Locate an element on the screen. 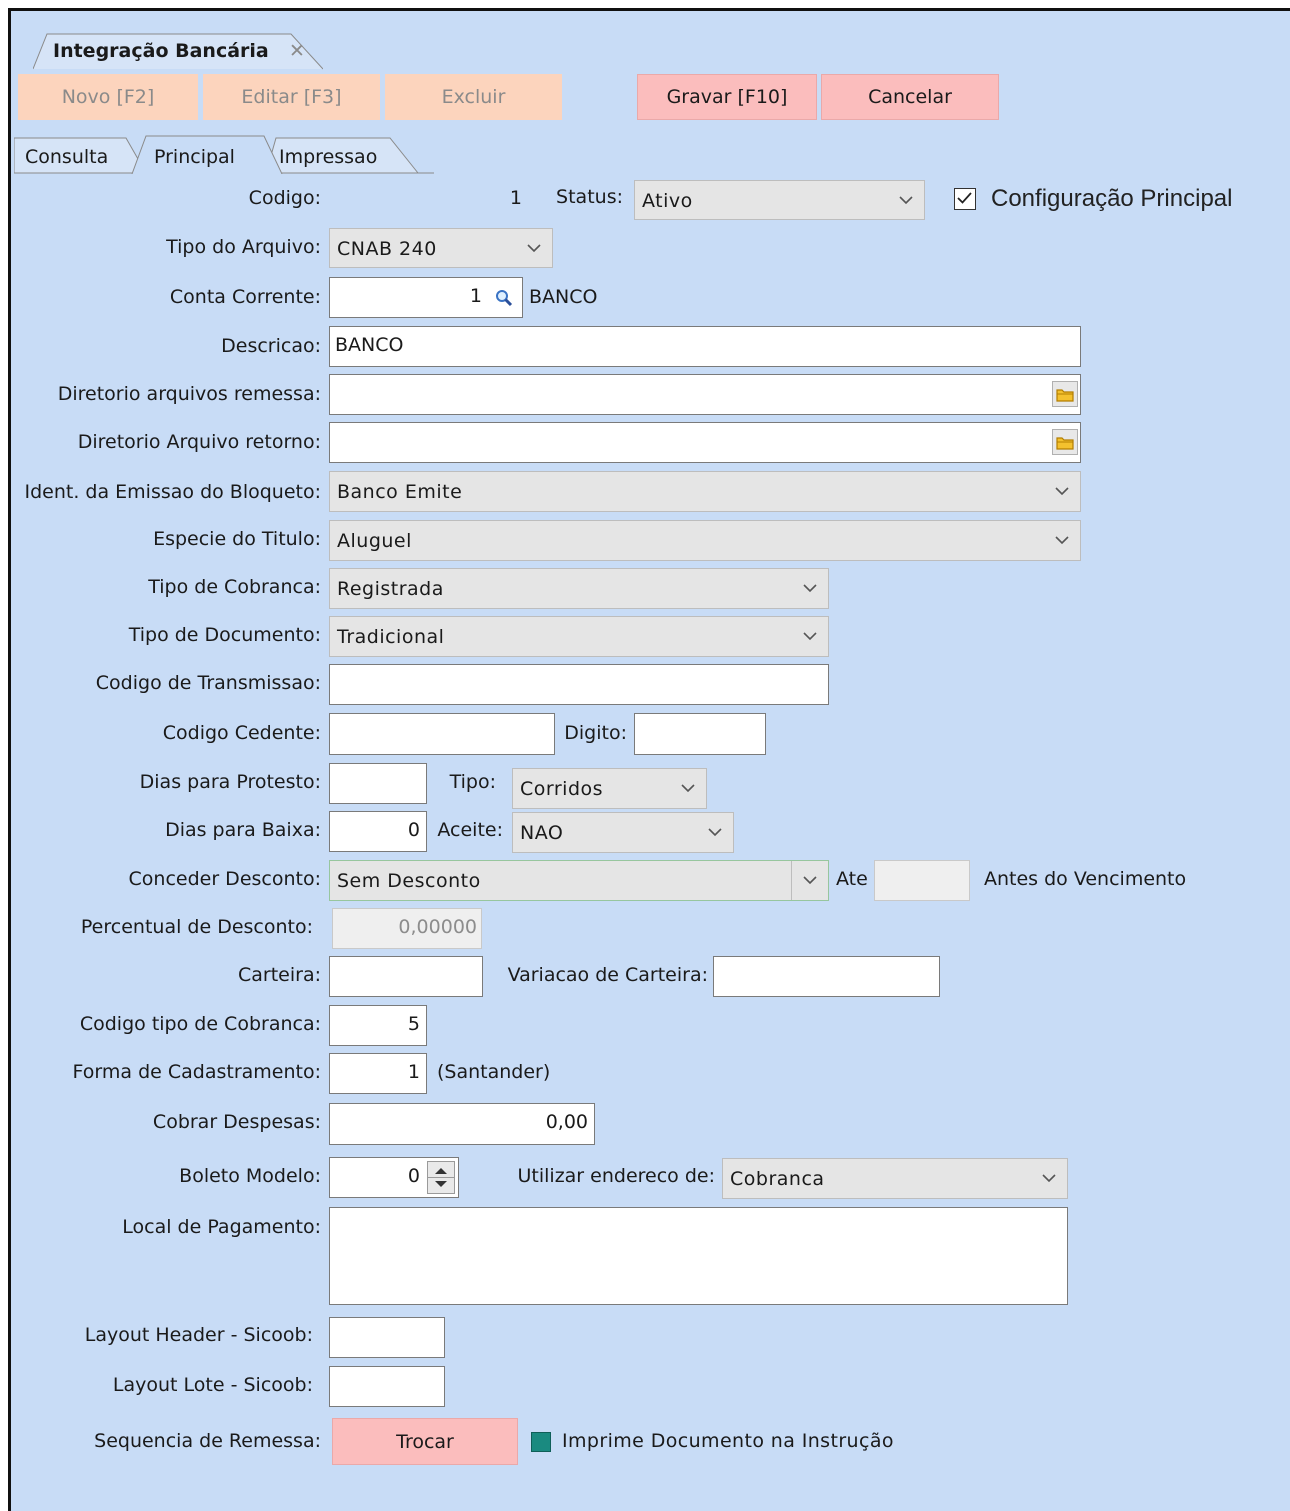  ate-input is located at coordinates (922, 880).